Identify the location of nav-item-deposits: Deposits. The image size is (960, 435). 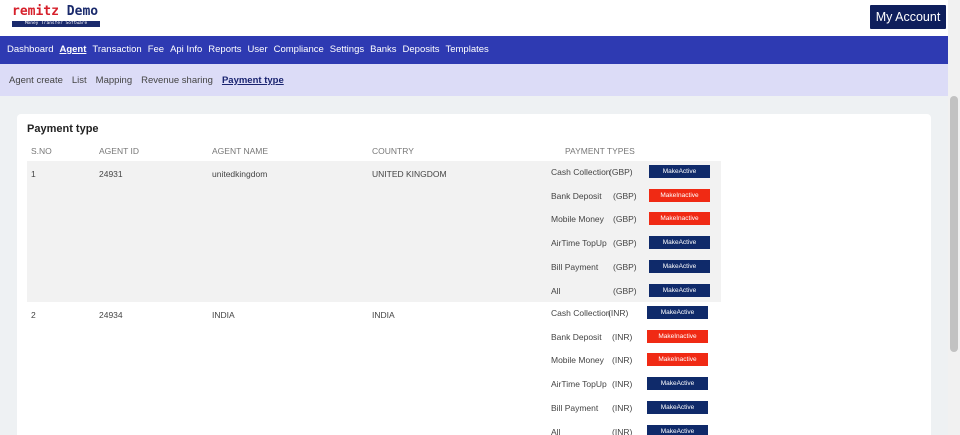
(421, 50).